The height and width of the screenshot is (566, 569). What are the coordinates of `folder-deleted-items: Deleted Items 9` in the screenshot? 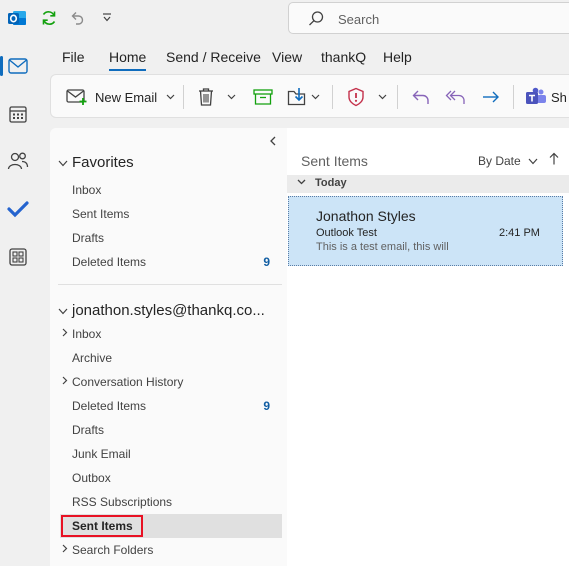 It's located at (171, 406).